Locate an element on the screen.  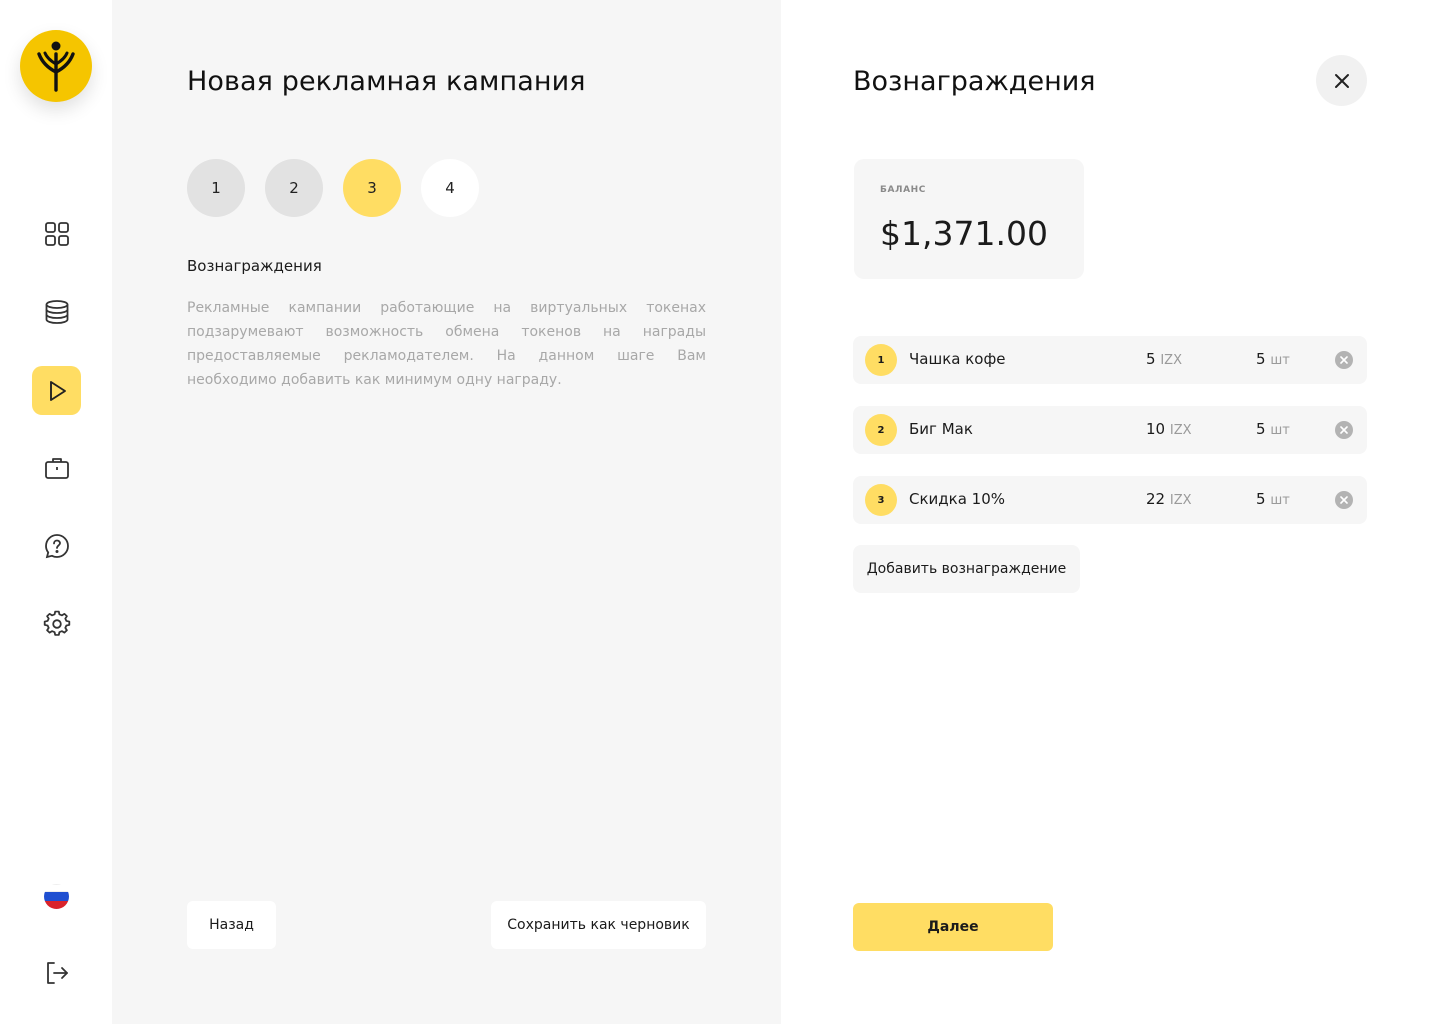
reward-name: Чашка кофе is located at coordinates (957, 359).